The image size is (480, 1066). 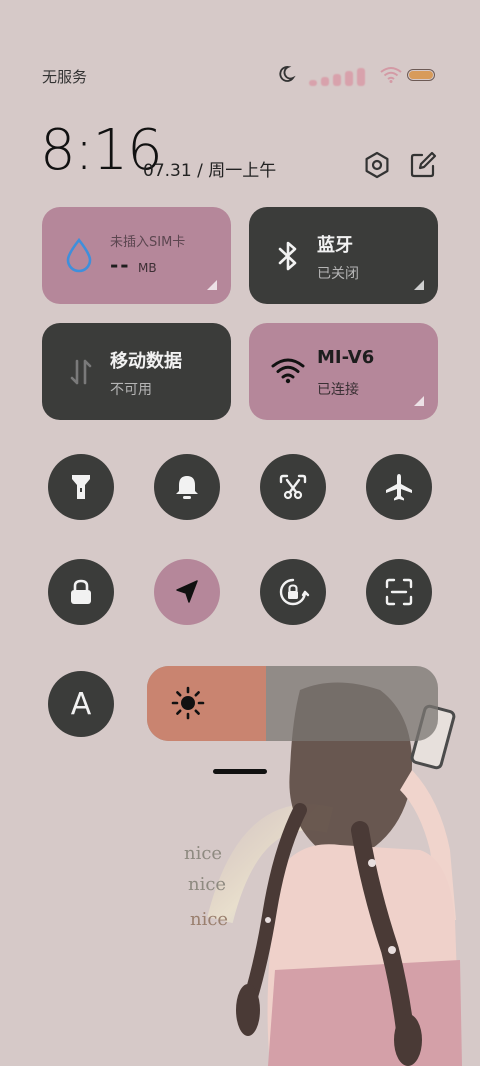 What do you see at coordinates (421, 75) in the screenshot?
I see `battery-icon` at bounding box center [421, 75].